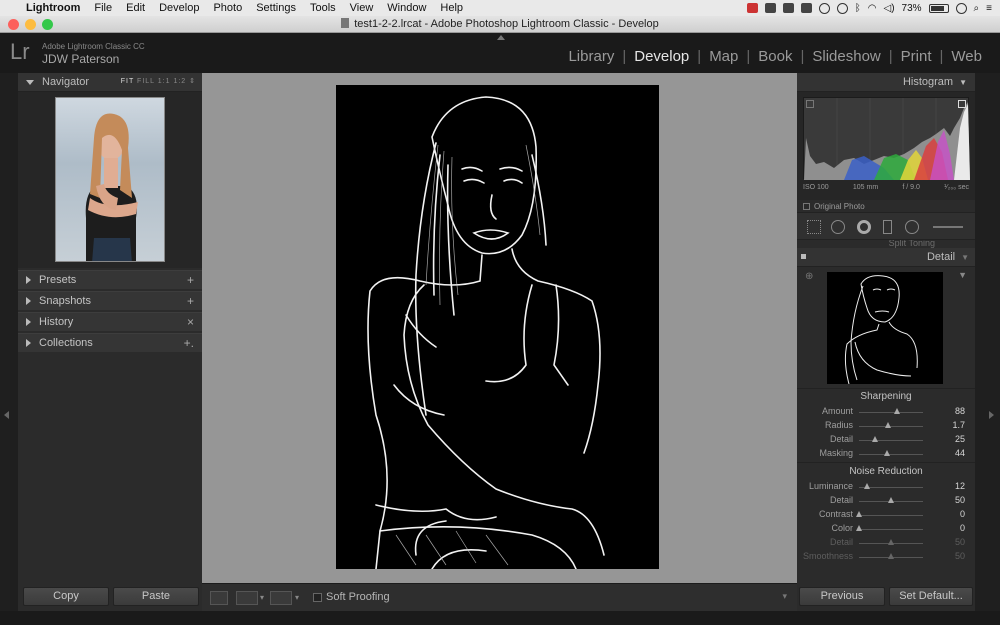  Describe the element at coordinates (960, 411) in the screenshot. I see `sharpening-slider-value: 88` at that location.